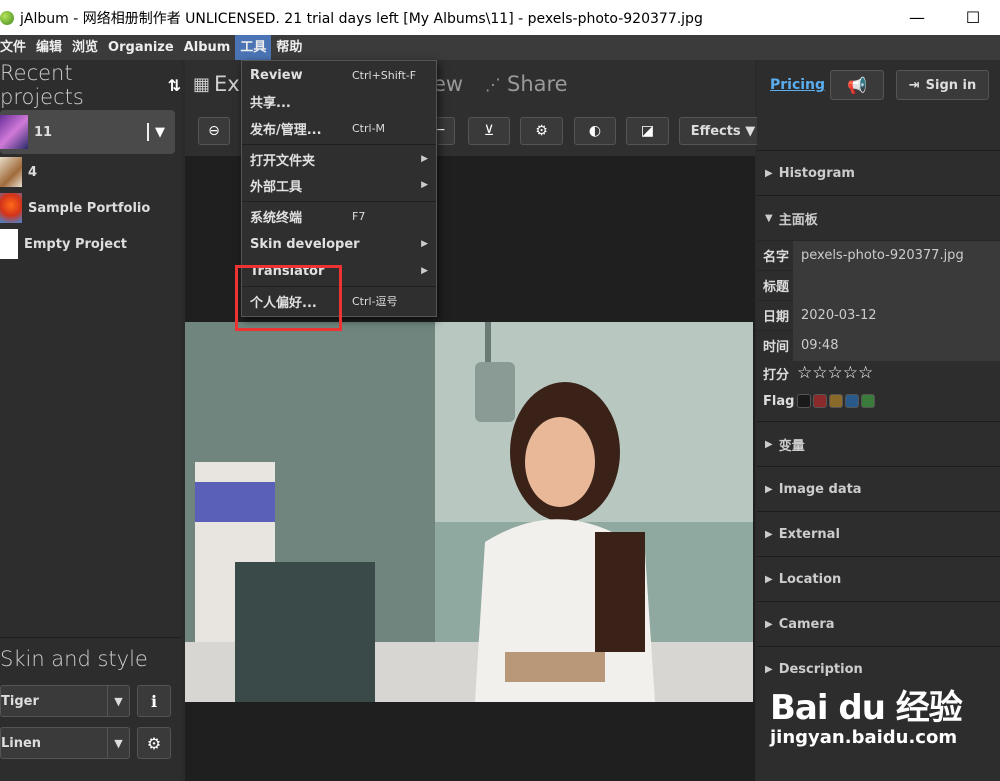 The height and width of the screenshot is (781, 1000). What do you see at coordinates (809, 534) in the screenshot?
I see `section-label: External` at bounding box center [809, 534].